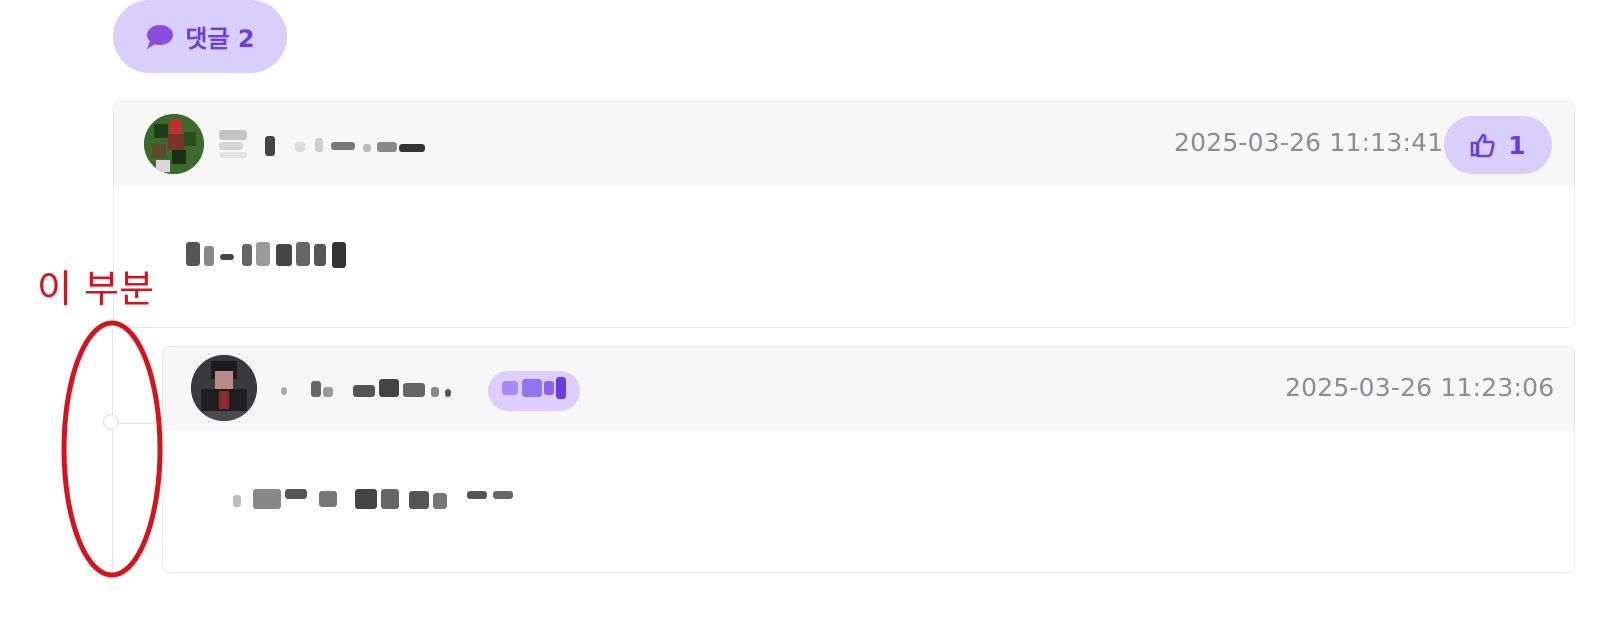 The width and height of the screenshot is (1618, 630). What do you see at coordinates (1498, 145) in the screenshot?
I see `like-button: 1` at bounding box center [1498, 145].